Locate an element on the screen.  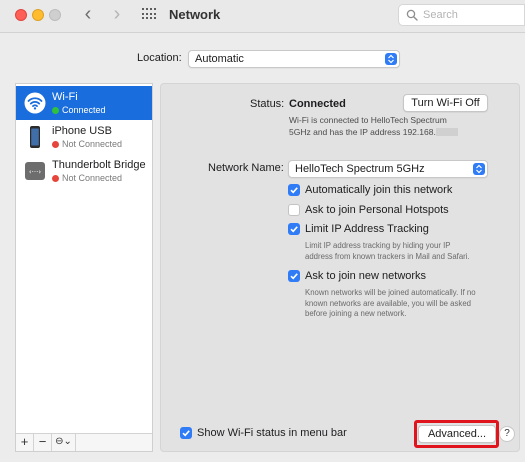
forward-arrow-icon: › is located at coordinates (117, 14).